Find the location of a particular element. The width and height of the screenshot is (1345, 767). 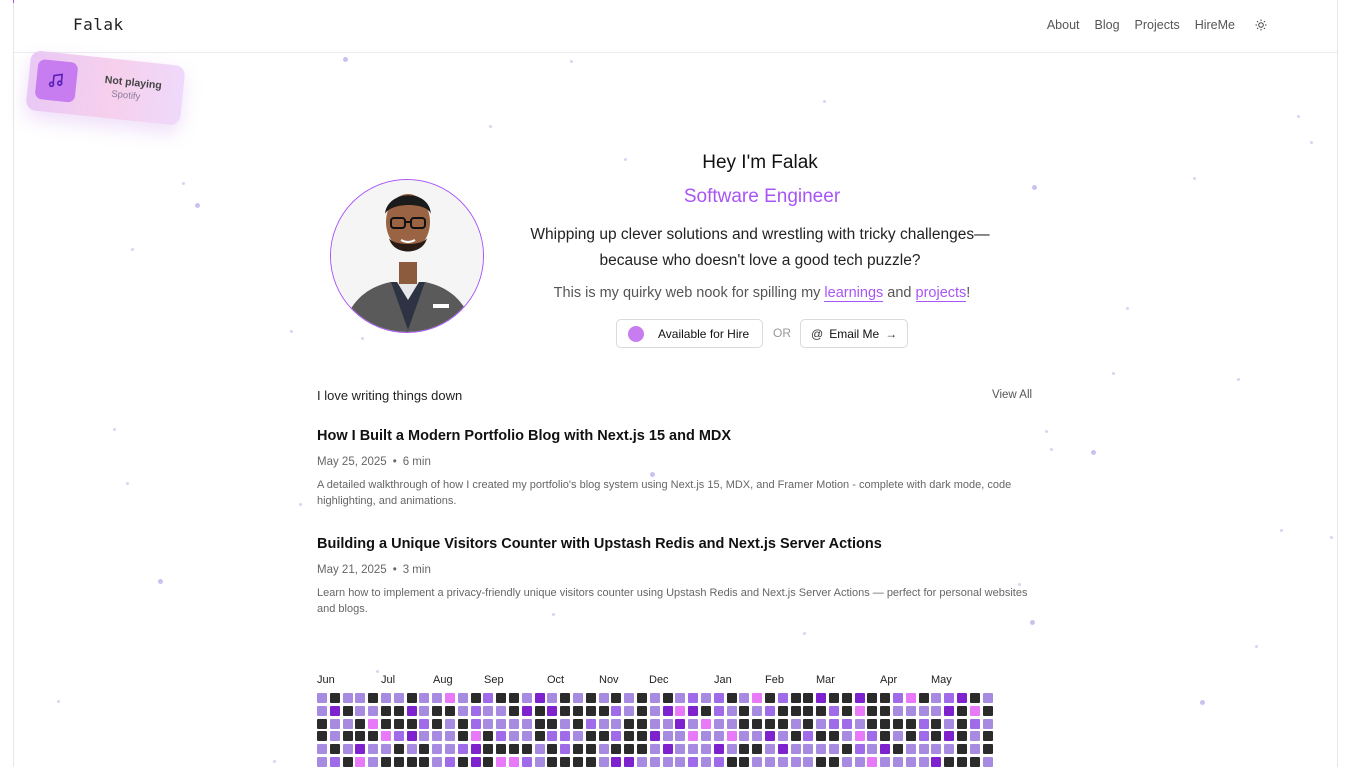

nav-blog: Blog is located at coordinates (1107, 25).